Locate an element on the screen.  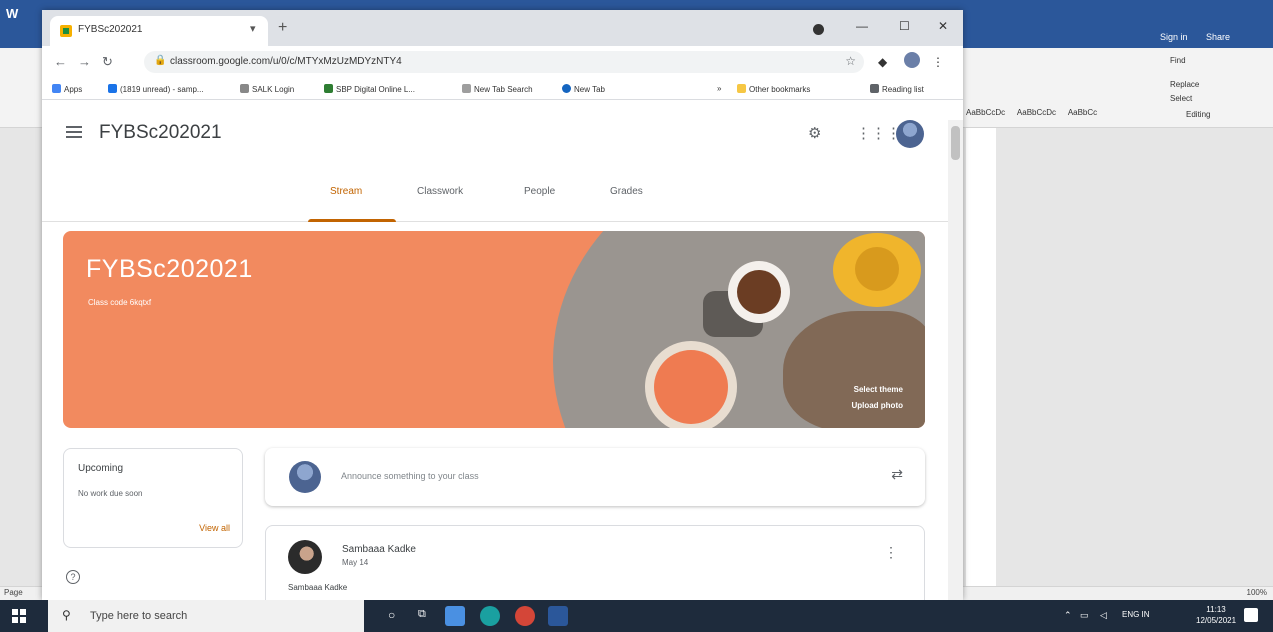
minimize-icon: — is located at coordinates (862, 26).